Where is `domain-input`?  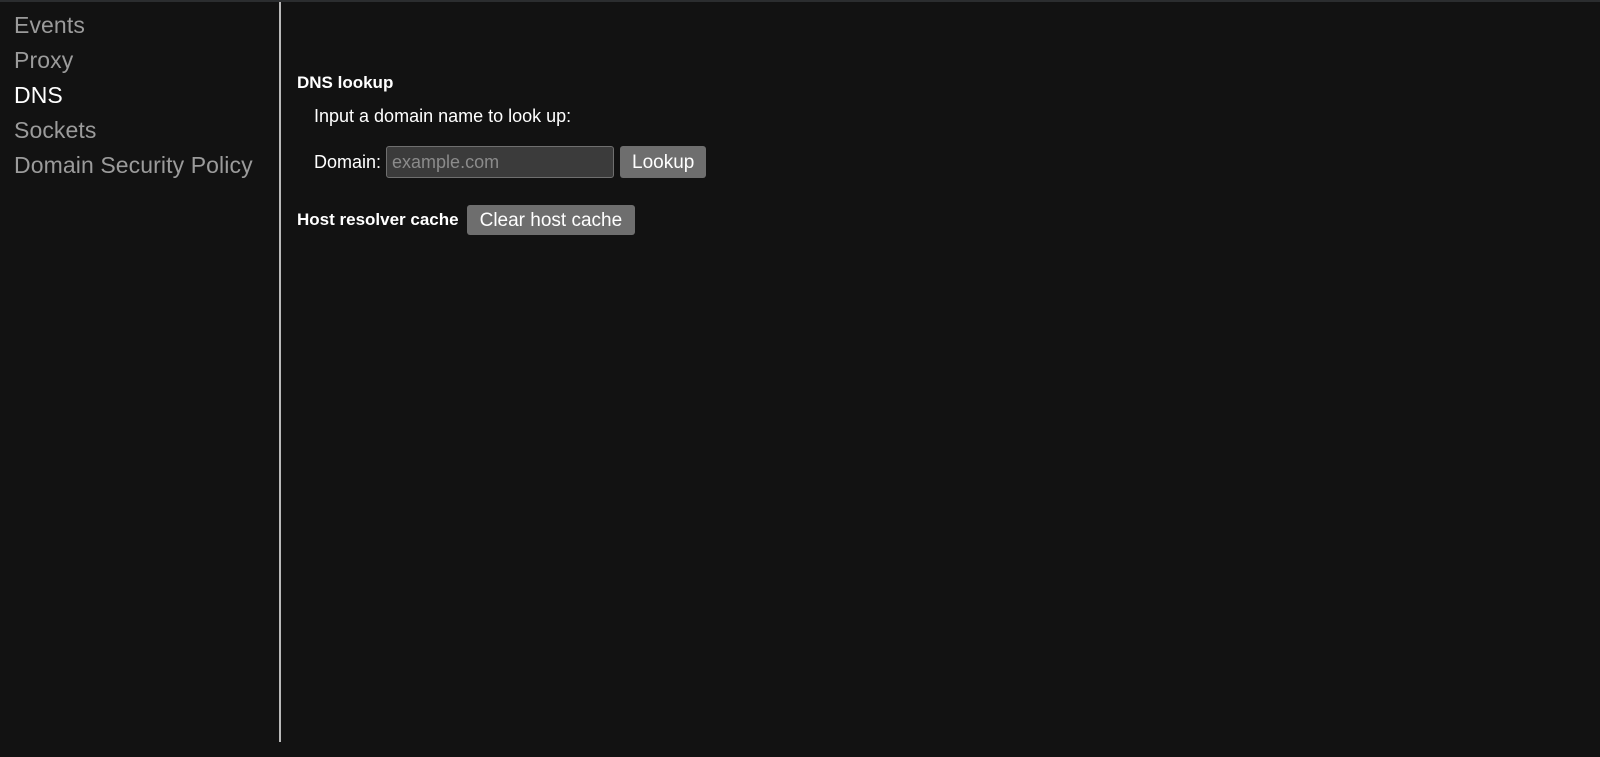
domain-input is located at coordinates (500, 162).